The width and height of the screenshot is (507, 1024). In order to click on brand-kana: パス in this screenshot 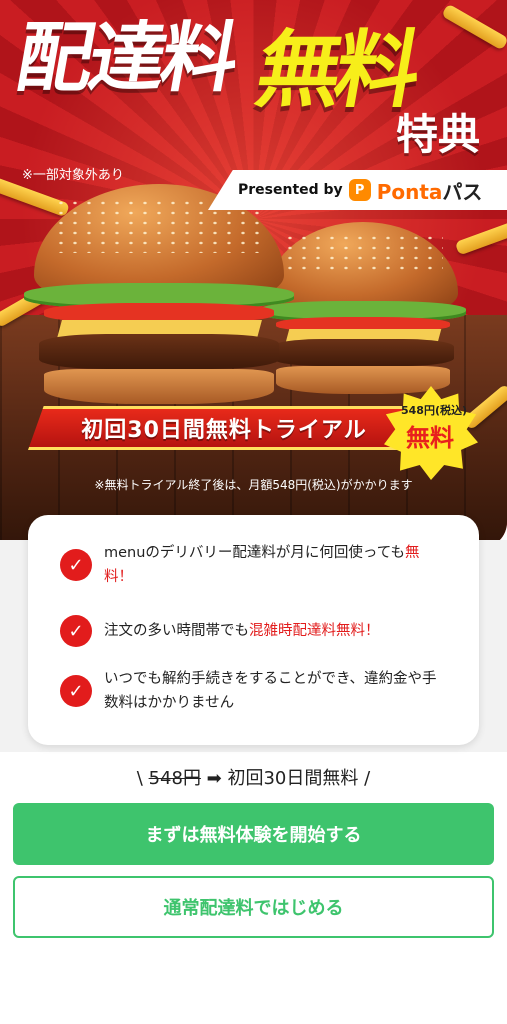, I will do `click(462, 191)`.